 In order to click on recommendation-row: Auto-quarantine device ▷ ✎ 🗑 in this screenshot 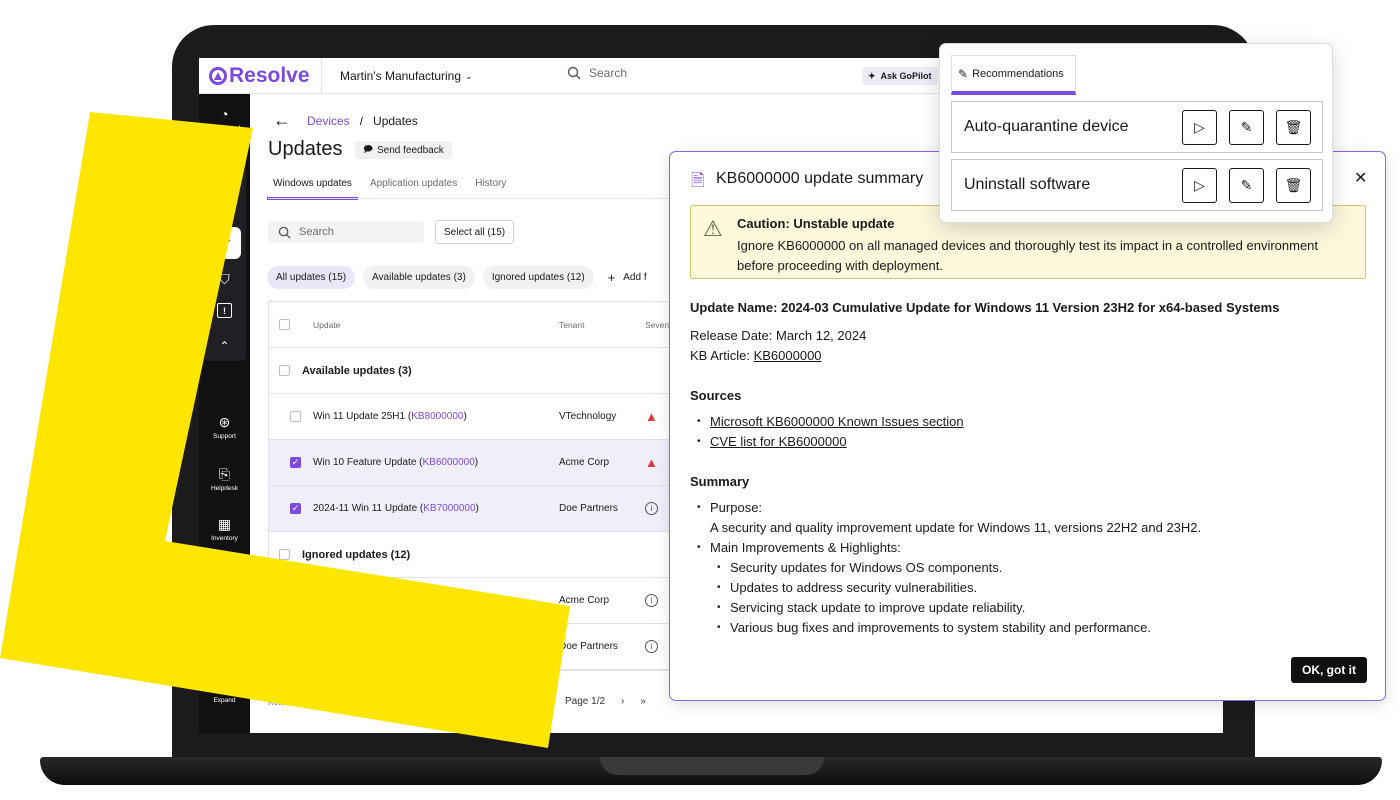, I will do `click(1137, 127)`.